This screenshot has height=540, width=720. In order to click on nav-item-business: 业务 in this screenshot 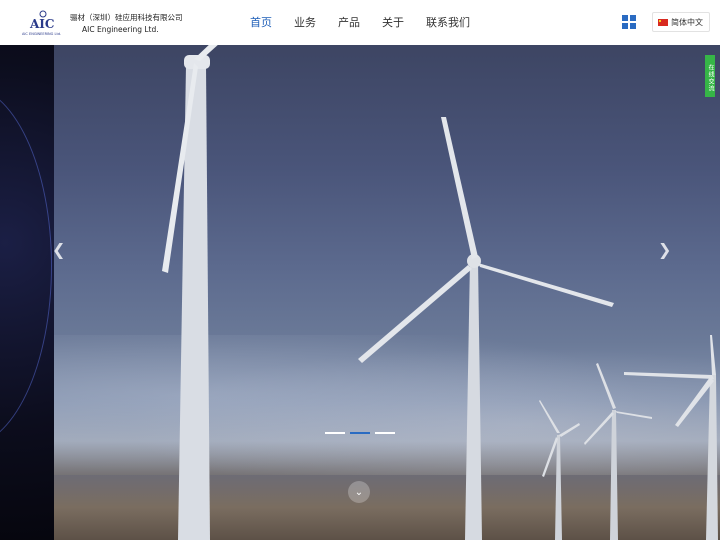, I will do `click(305, 22)`.